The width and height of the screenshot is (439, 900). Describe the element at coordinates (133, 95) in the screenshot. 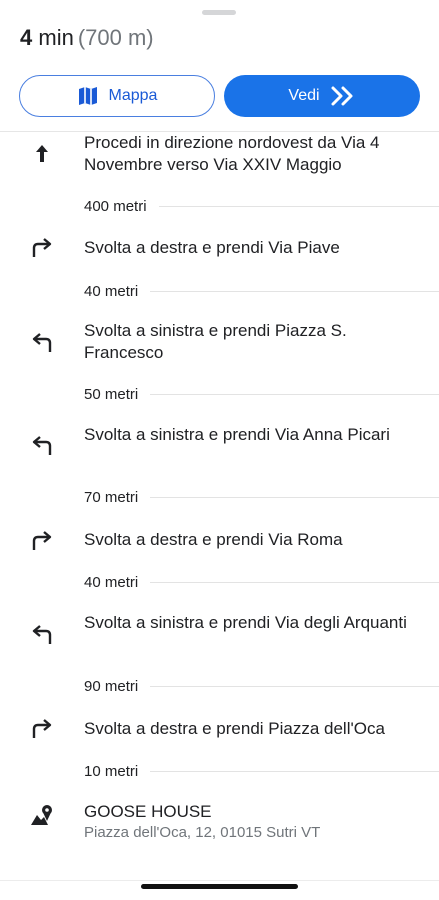

I see `map-button-label: Mappa` at that location.